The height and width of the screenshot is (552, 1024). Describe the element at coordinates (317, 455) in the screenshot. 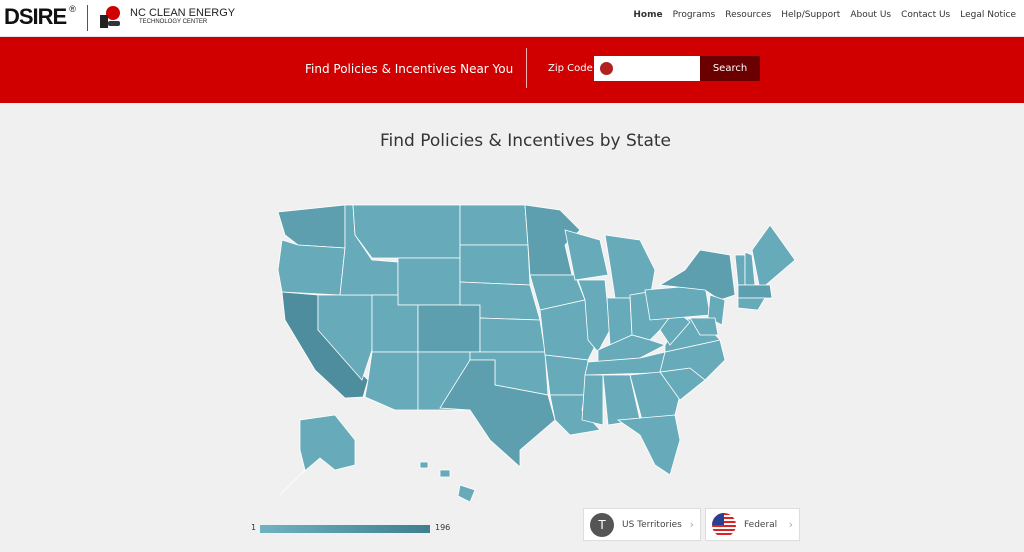

I see `state-ak` at that location.